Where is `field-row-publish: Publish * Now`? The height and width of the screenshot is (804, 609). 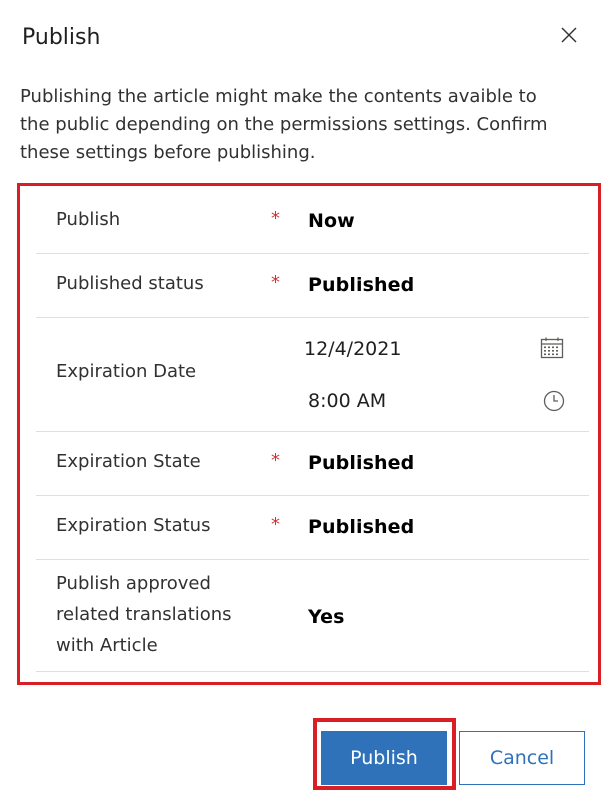 field-row-publish: Publish * Now is located at coordinates (312, 221).